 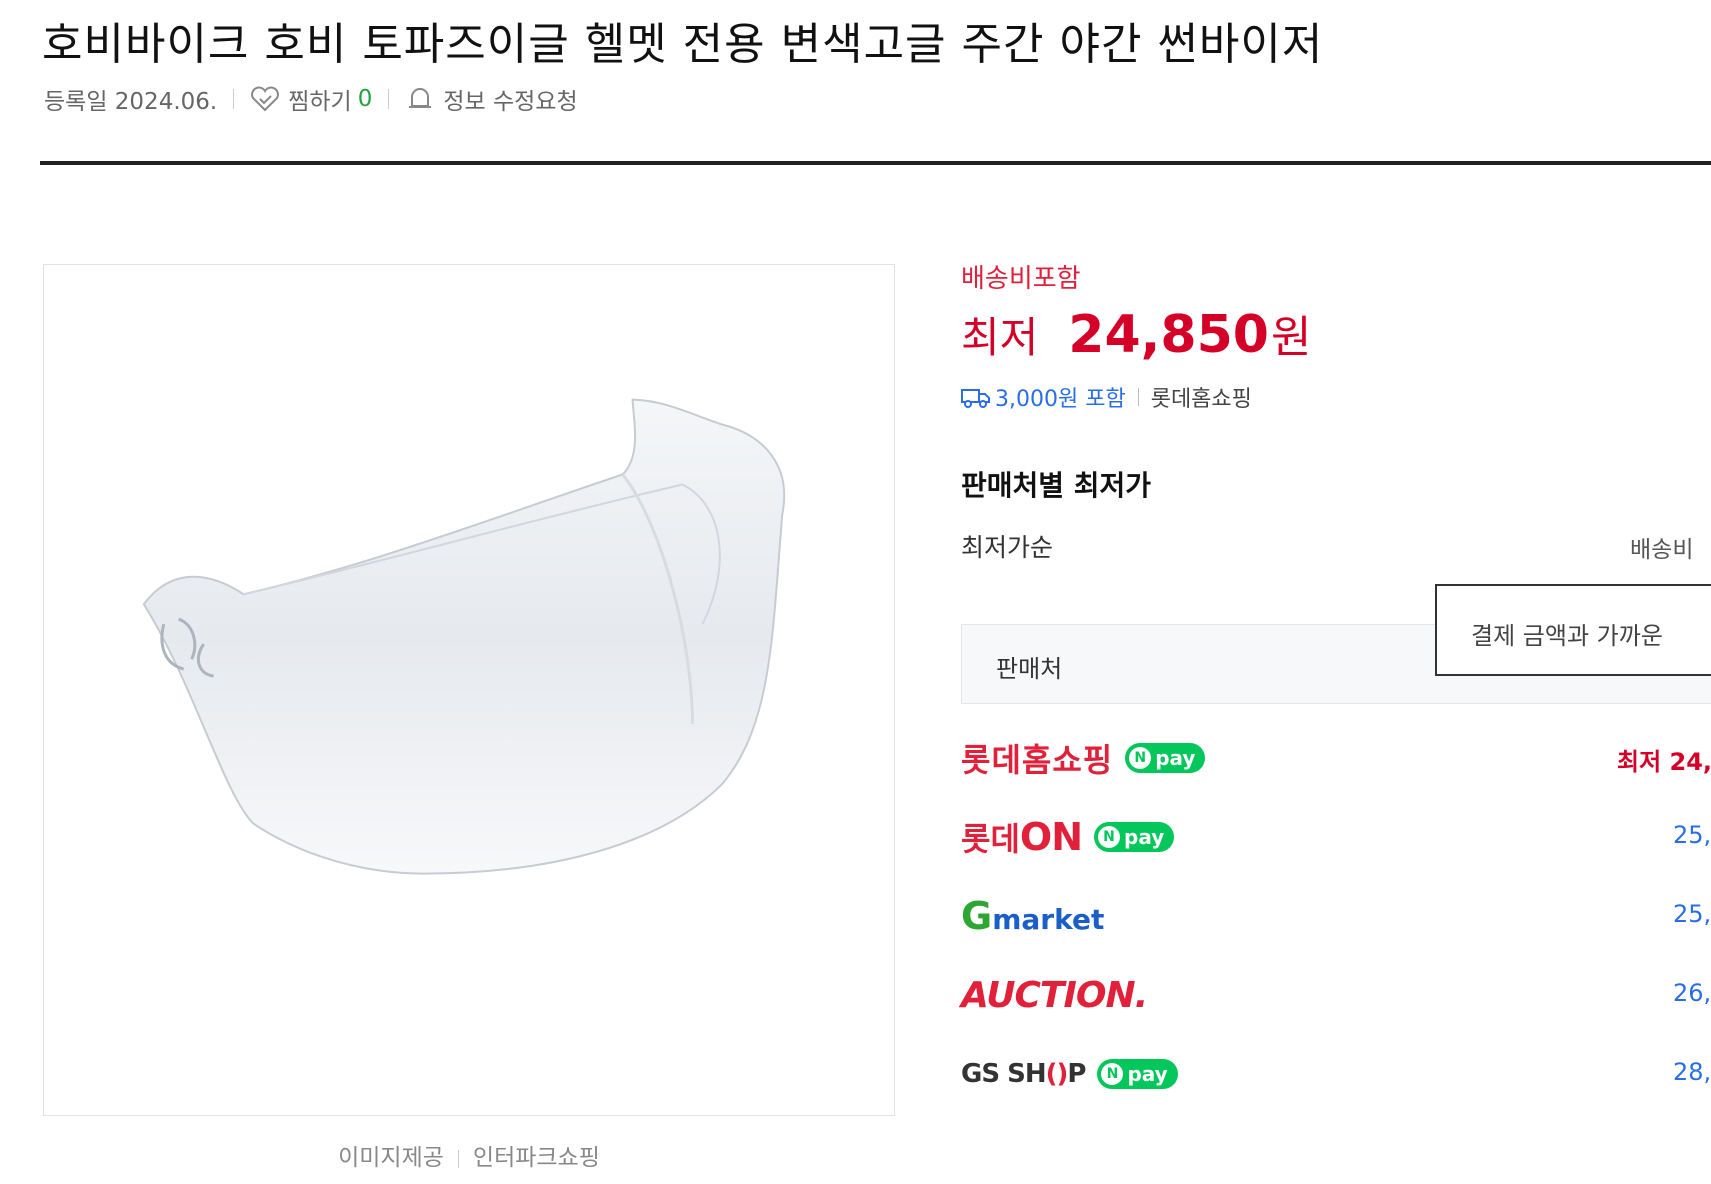 What do you see at coordinates (1664, 759) in the screenshot?
I see `seller-price: 최저 24,` at bounding box center [1664, 759].